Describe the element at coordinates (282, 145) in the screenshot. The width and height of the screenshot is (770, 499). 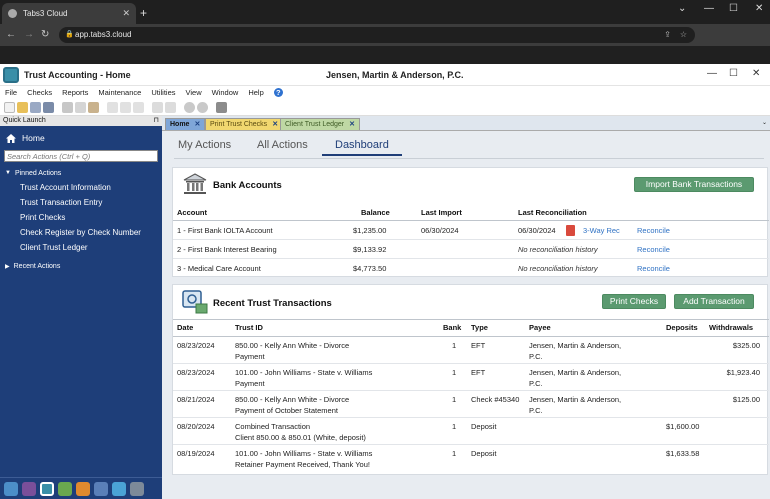
I see `tab-all-actions: All Actions` at that location.